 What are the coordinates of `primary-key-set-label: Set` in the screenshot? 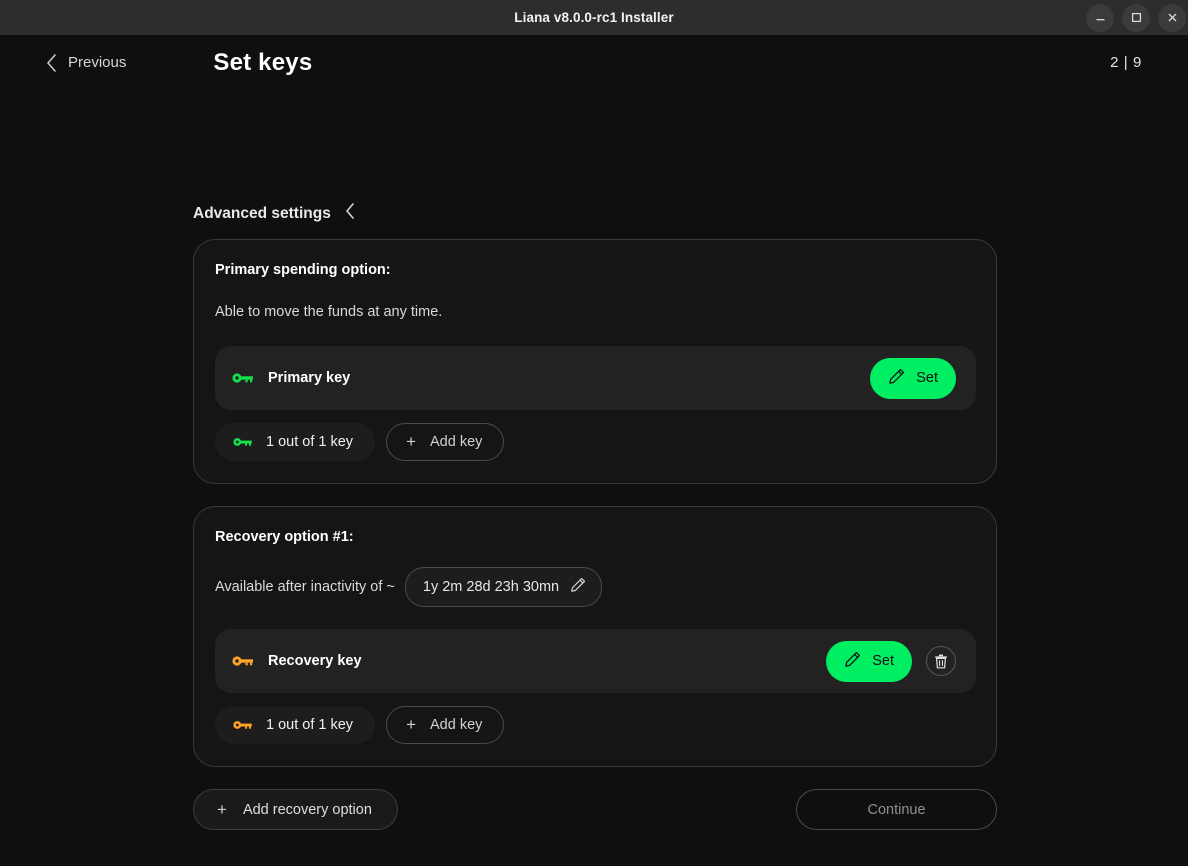 It's located at (927, 378).